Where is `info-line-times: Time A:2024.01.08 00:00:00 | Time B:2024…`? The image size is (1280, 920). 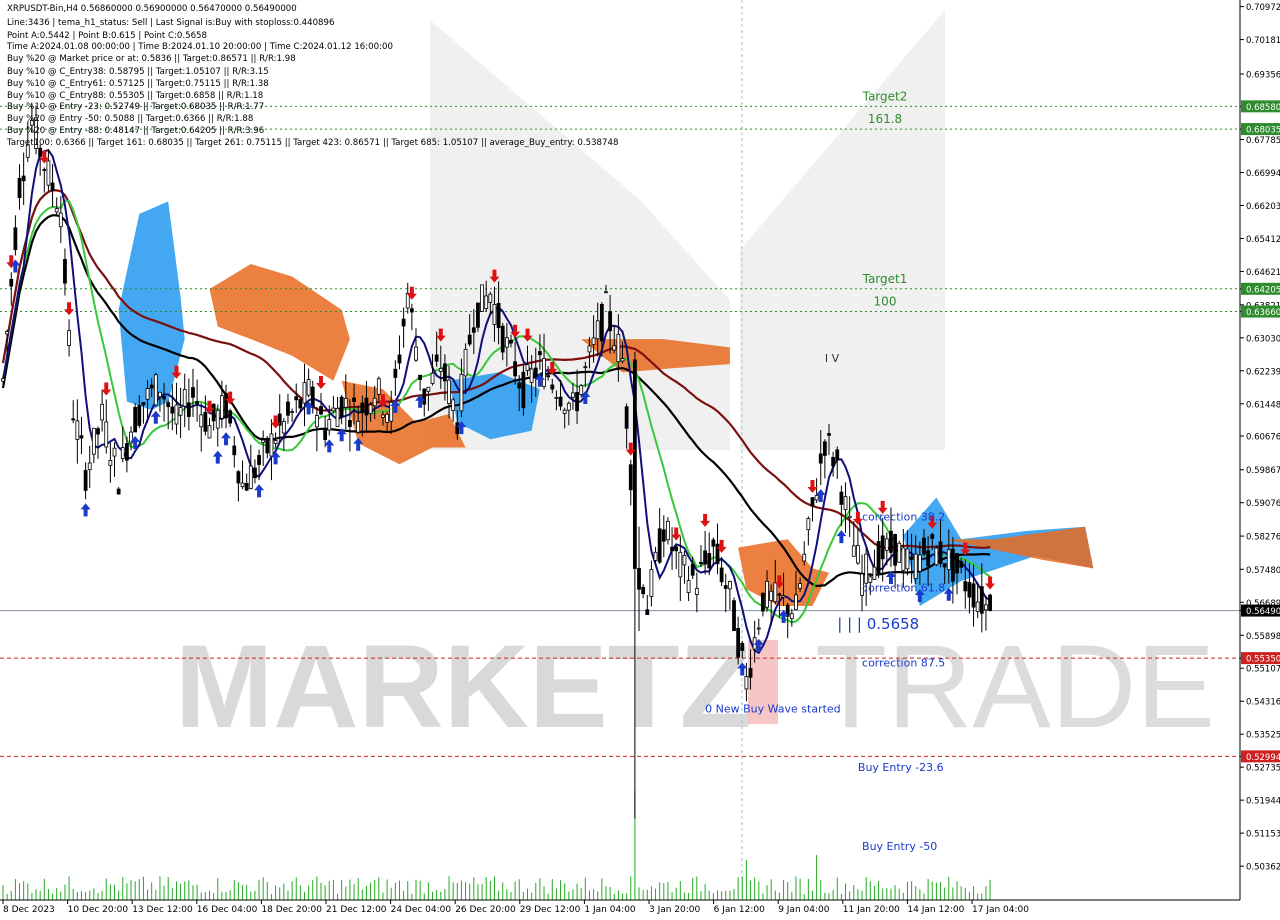
info-line-times: Time A:2024.01.08 00:00:00 | Time B:2024… is located at coordinates (200, 47).